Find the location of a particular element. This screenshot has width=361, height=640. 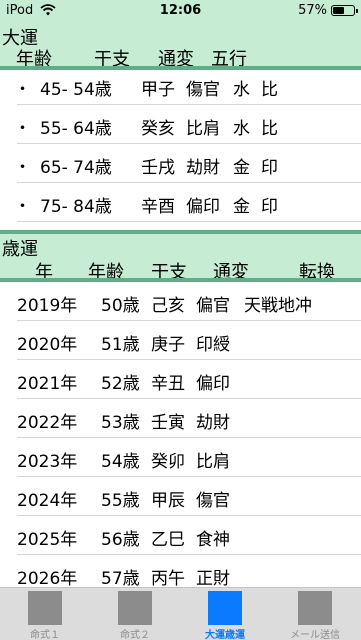

saiun-year: 2026年 is located at coordinates (47, 579).